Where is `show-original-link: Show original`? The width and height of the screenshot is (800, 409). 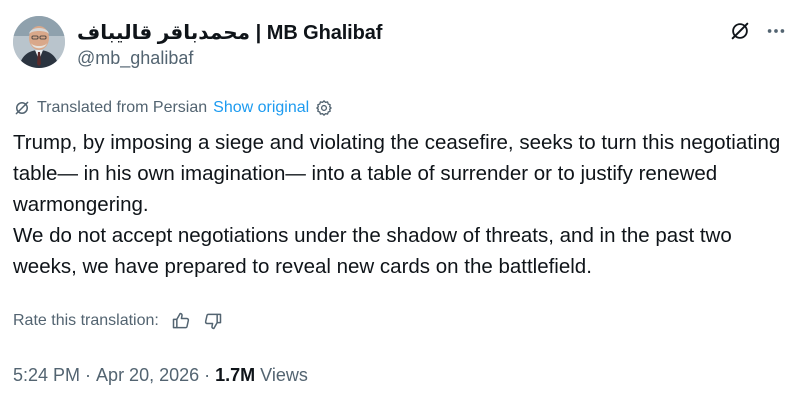 show-original-link: Show original is located at coordinates (261, 108).